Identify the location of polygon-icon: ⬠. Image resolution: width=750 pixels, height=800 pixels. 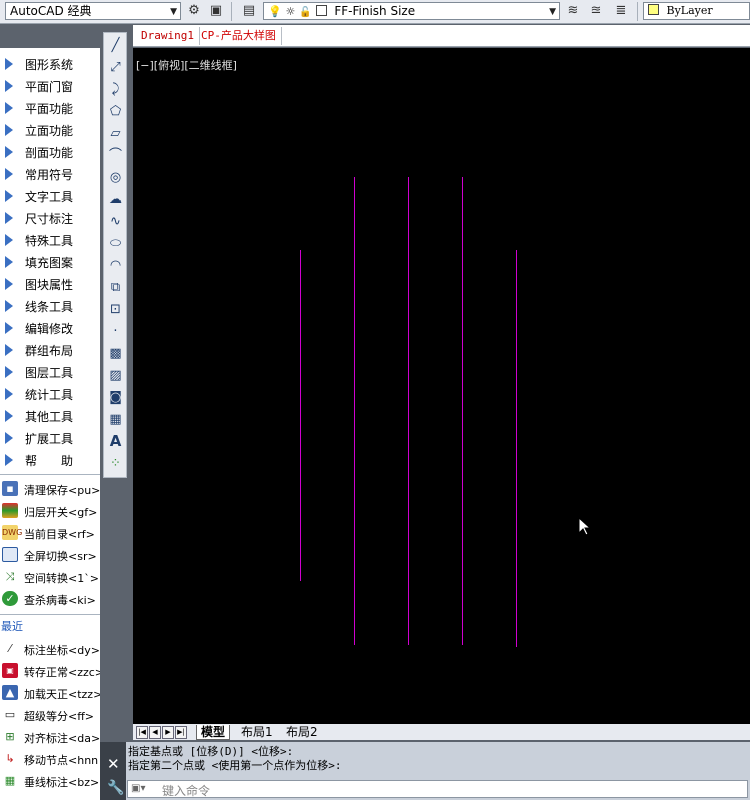
(115, 111).